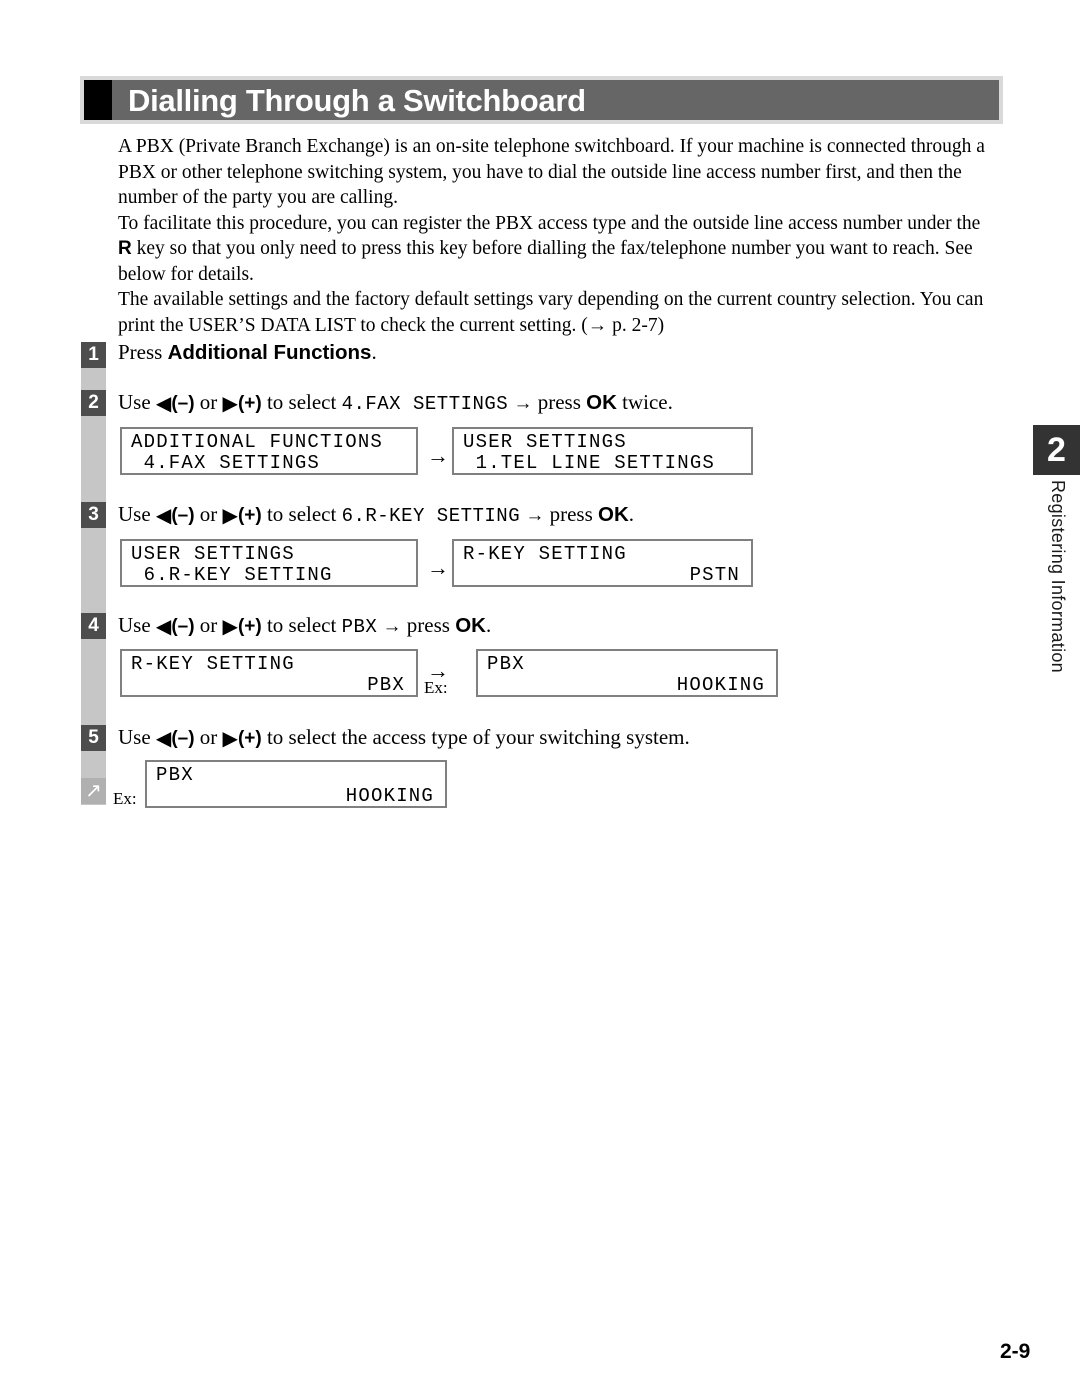 The height and width of the screenshot is (1388, 1080). Describe the element at coordinates (208, 402) in the screenshot. I see `step-2-or: or` at that location.